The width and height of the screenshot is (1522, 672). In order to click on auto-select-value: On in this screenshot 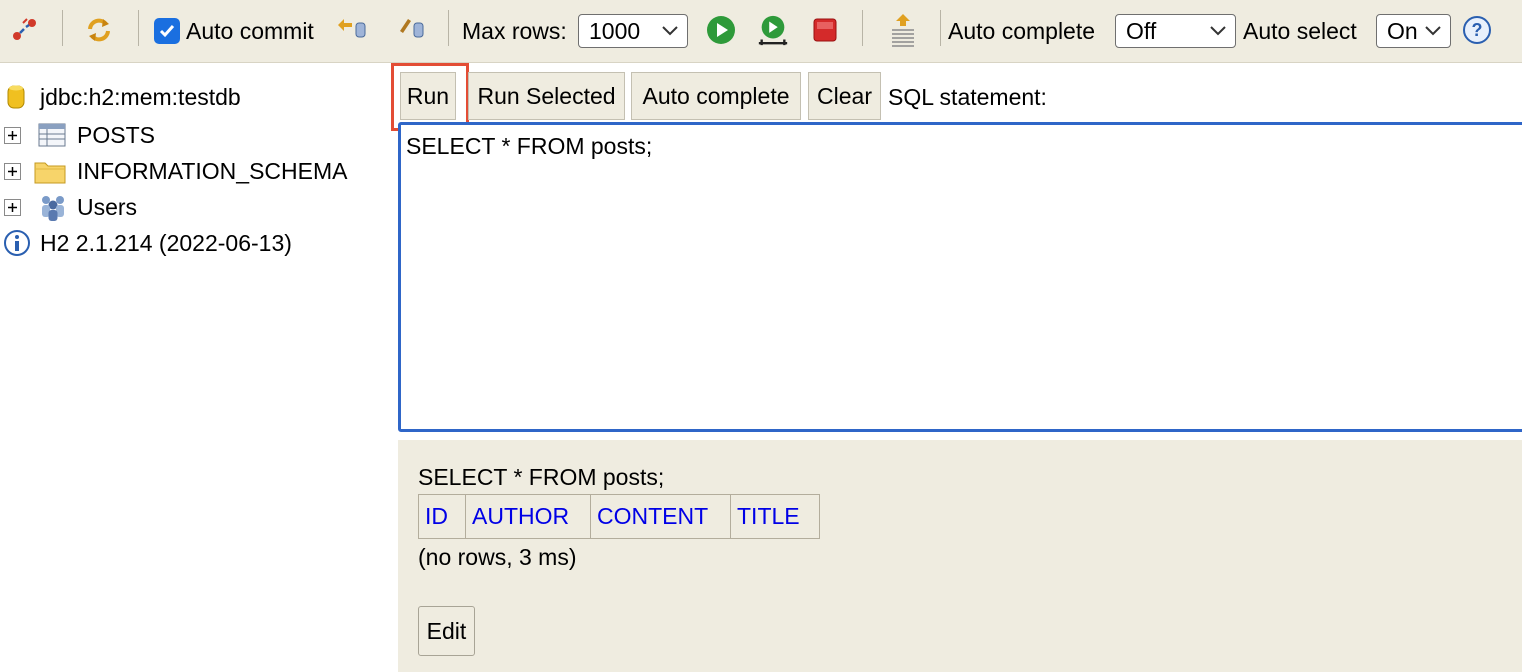, I will do `click(1402, 30)`.